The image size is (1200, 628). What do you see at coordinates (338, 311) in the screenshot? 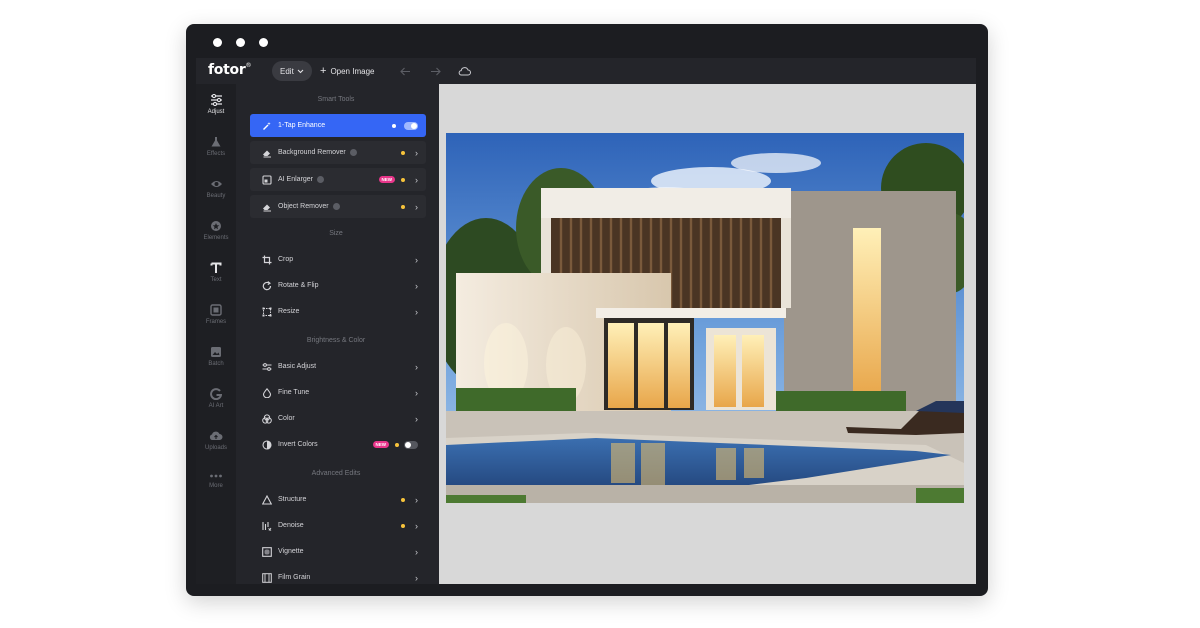
I see `tool-resize: Resize ›` at bounding box center [338, 311].